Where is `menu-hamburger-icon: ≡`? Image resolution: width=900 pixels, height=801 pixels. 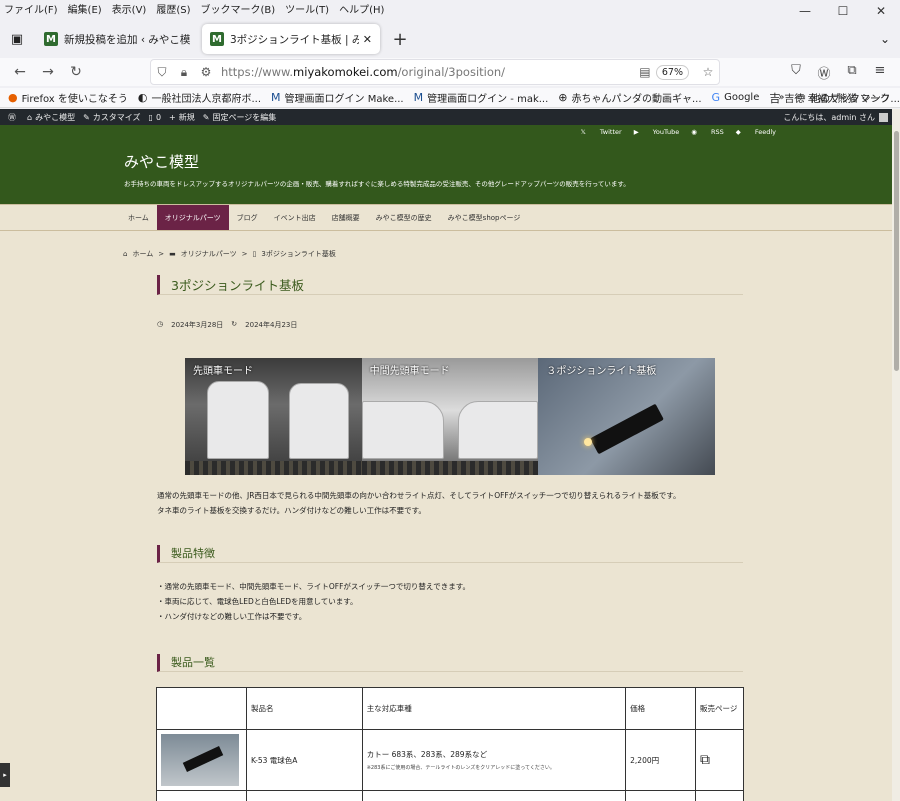
menu-hamburger-icon: ≡ is located at coordinates (880, 72).